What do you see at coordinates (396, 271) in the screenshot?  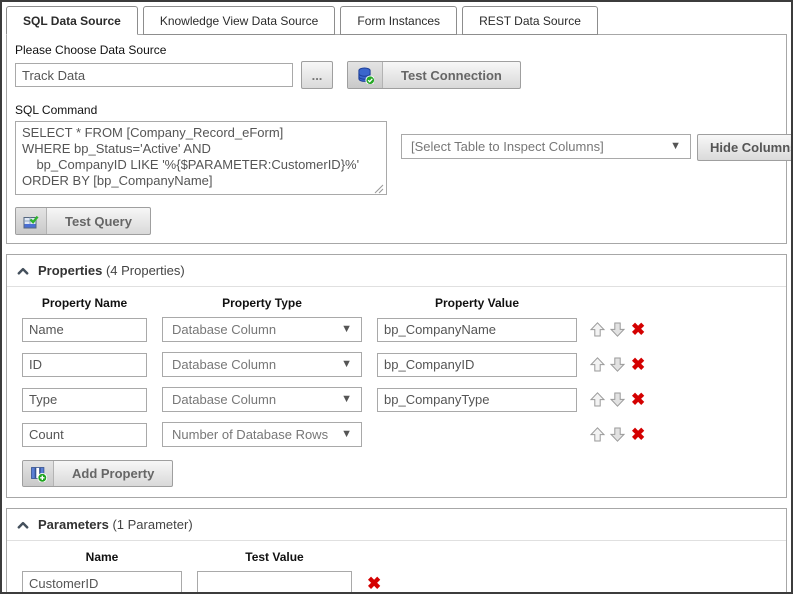 I see `properties-section-header: Properties (4 Properties)` at bounding box center [396, 271].